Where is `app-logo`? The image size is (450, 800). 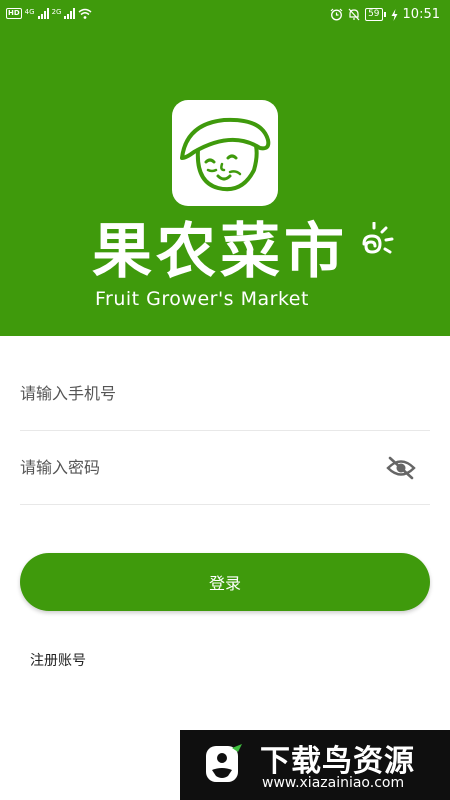 app-logo is located at coordinates (225, 153).